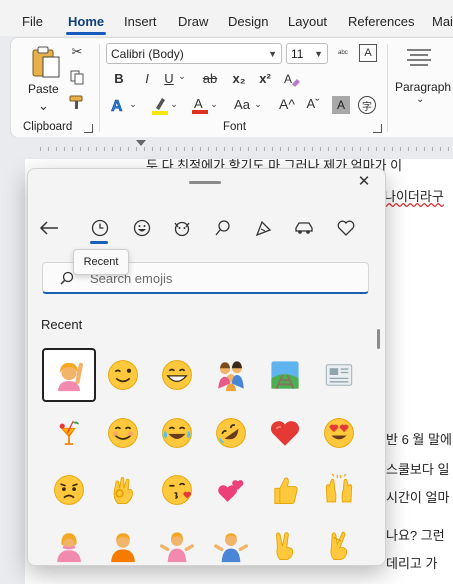 This screenshot has width=453, height=584. Describe the element at coordinates (123, 490) in the screenshot. I see `ok-hand-icon` at that location.